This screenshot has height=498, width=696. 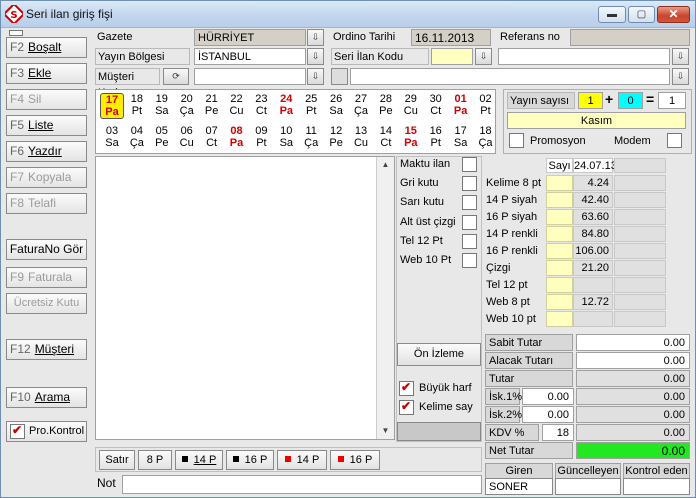 I want to click on seri-ilan-kodu-field, so click(x=452, y=56).